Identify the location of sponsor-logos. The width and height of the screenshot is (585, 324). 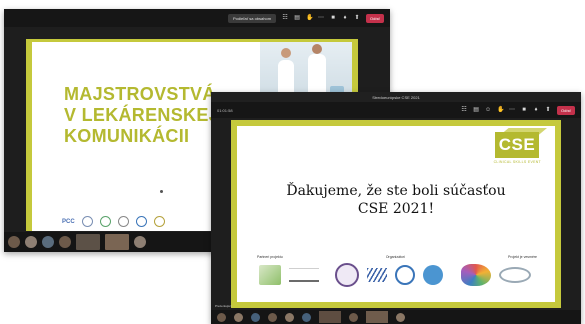
(400, 275).